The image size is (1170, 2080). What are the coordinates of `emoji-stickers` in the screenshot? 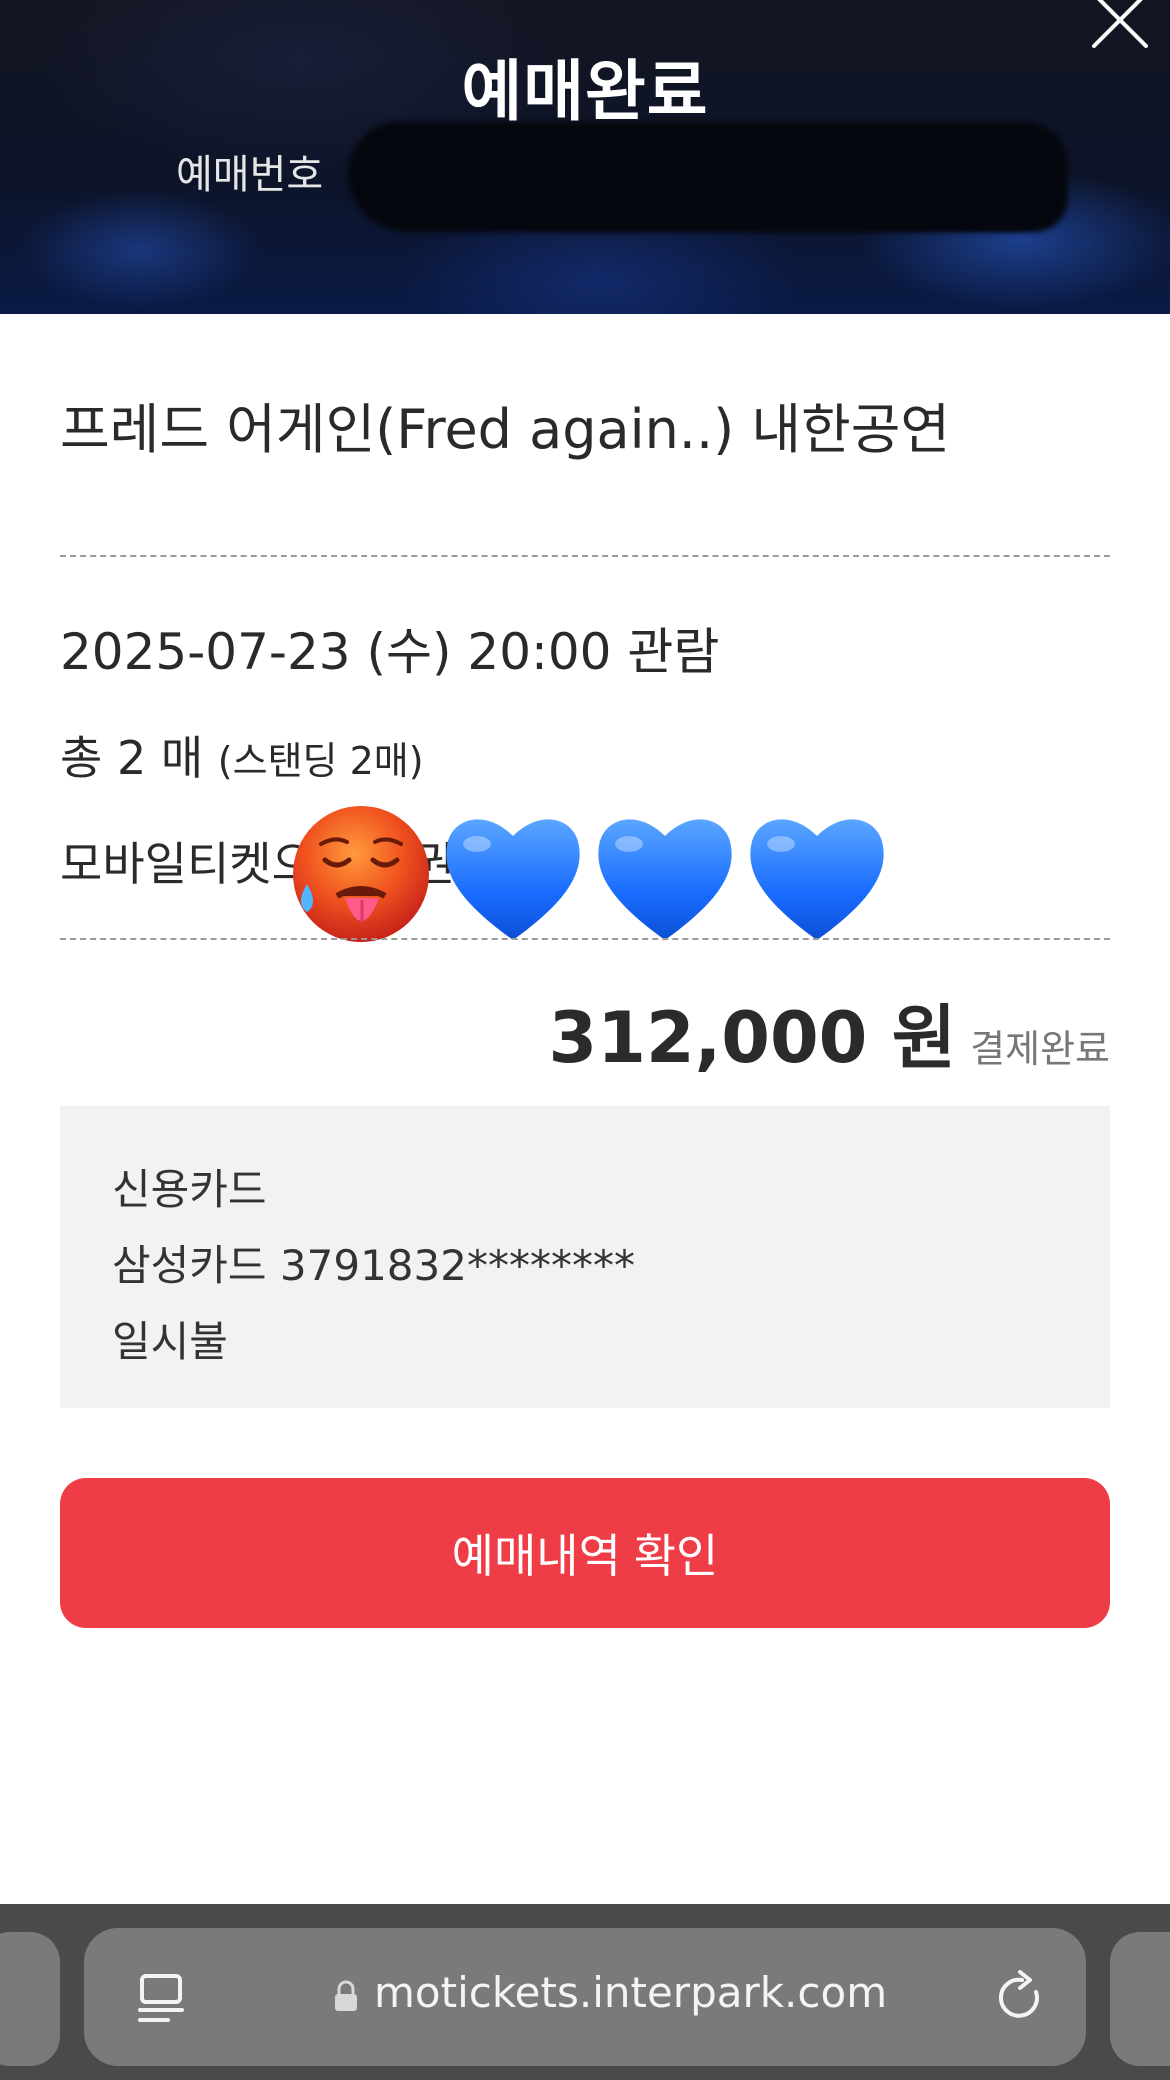 It's located at (589, 880).